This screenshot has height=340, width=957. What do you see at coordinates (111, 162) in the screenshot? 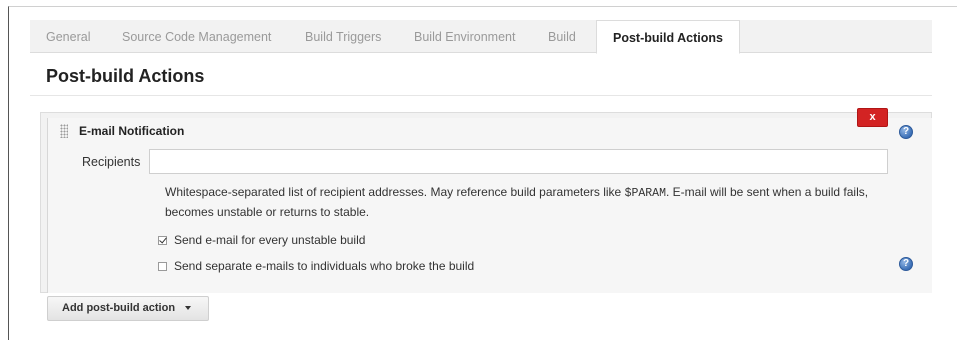
I see `recipients-label: Recipients` at bounding box center [111, 162].